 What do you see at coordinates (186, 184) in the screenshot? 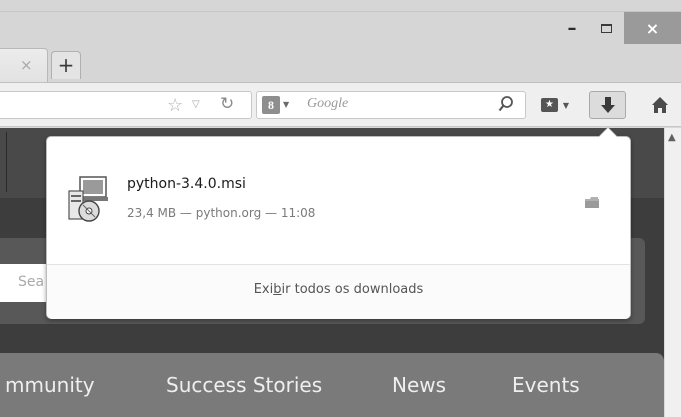
I see `download-file-name: python-3.4.0.msi` at bounding box center [186, 184].